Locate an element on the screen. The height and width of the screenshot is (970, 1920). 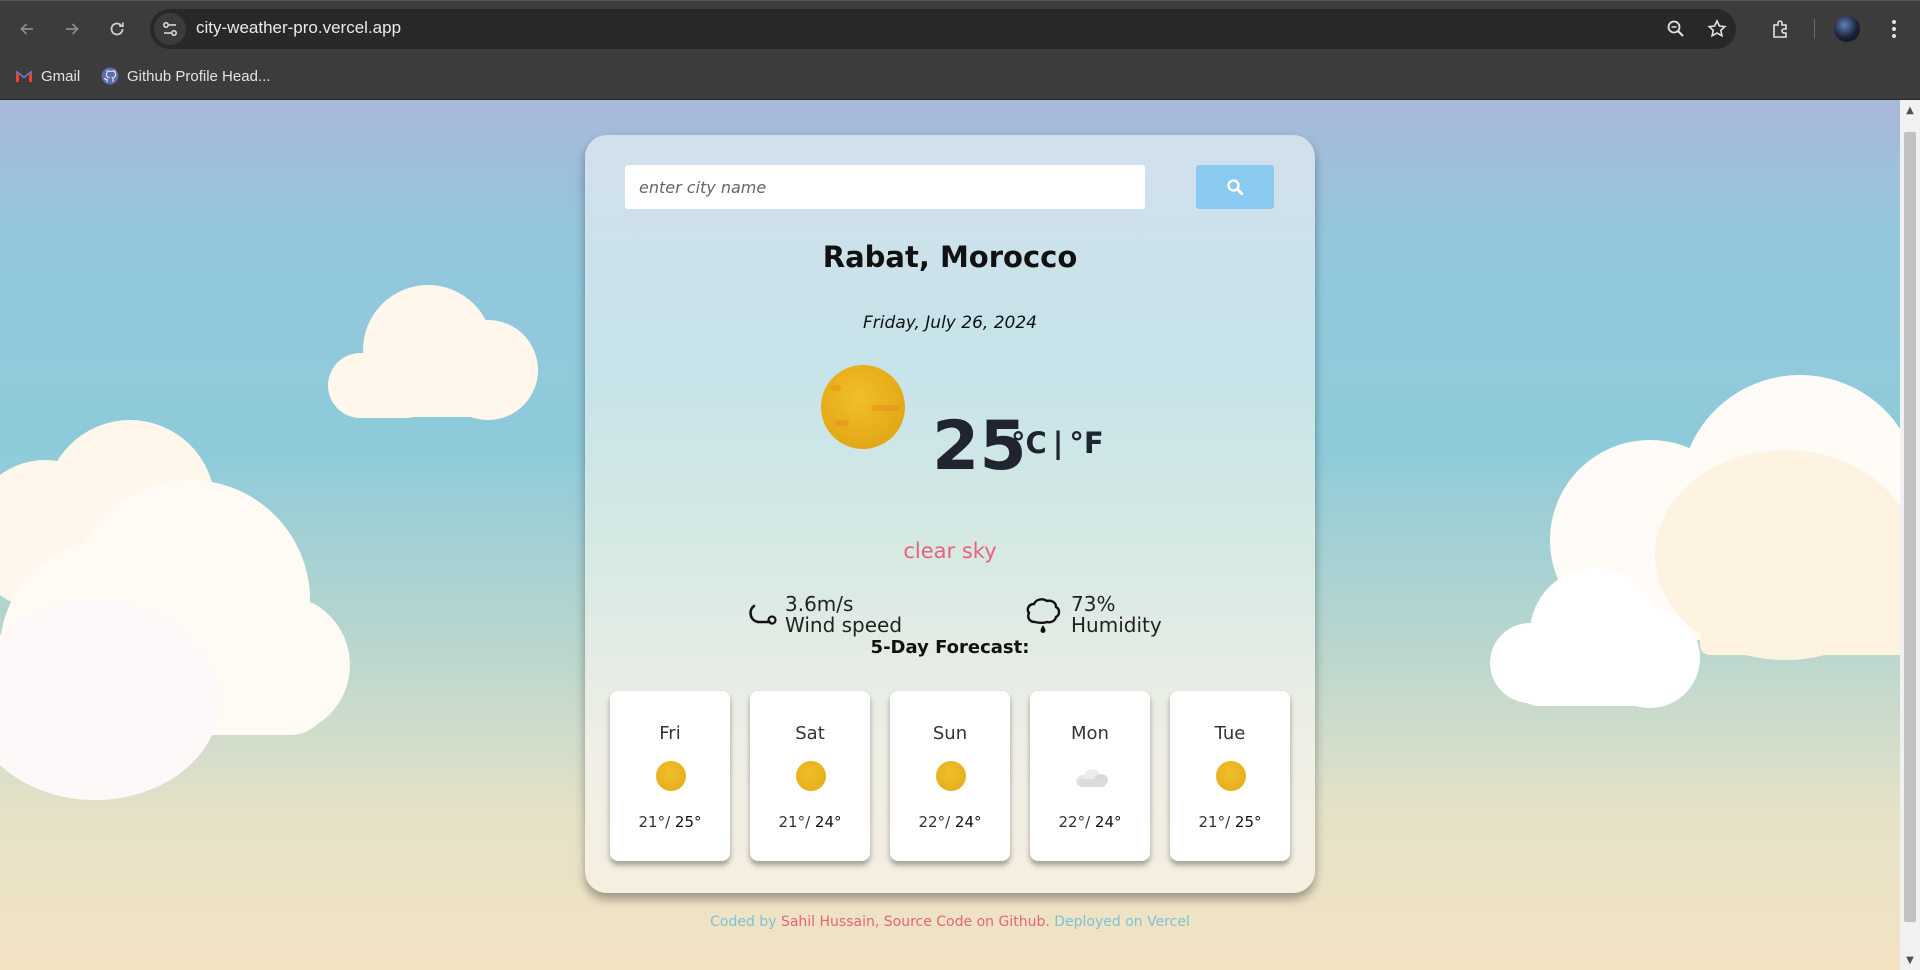
bookmark-gmail: Gmail is located at coordinates (47, 76).